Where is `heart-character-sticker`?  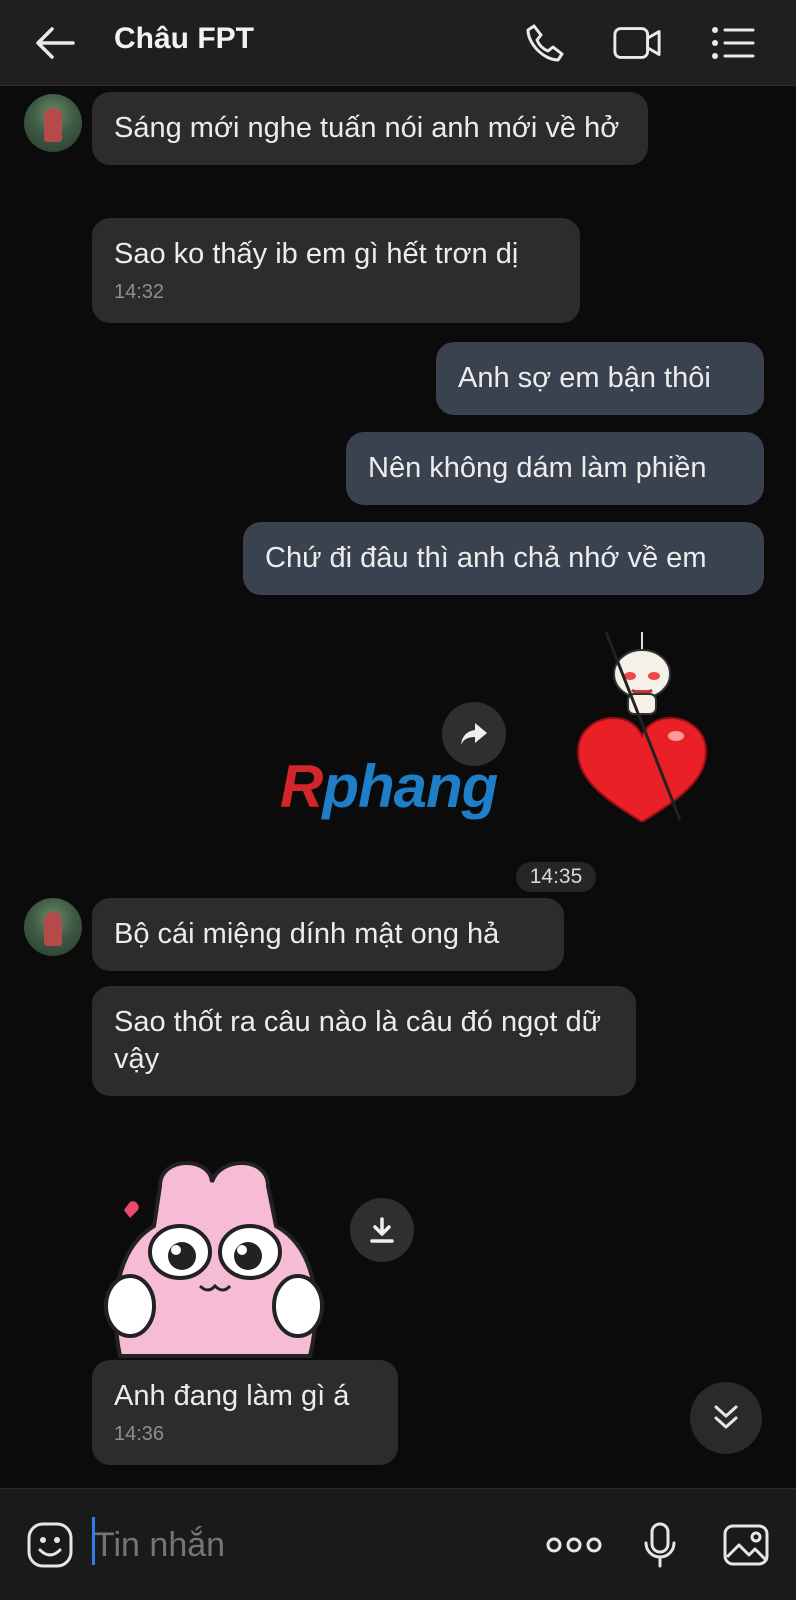
heart-character-sticker is located at coordinates (645, 727).